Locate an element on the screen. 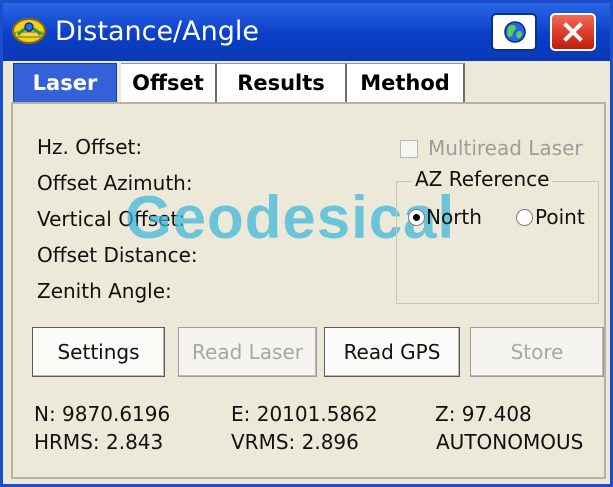 The width and height of the screenshot is (613, 487). read-laser-button: Read Laser is located at coordinates (247, 352).